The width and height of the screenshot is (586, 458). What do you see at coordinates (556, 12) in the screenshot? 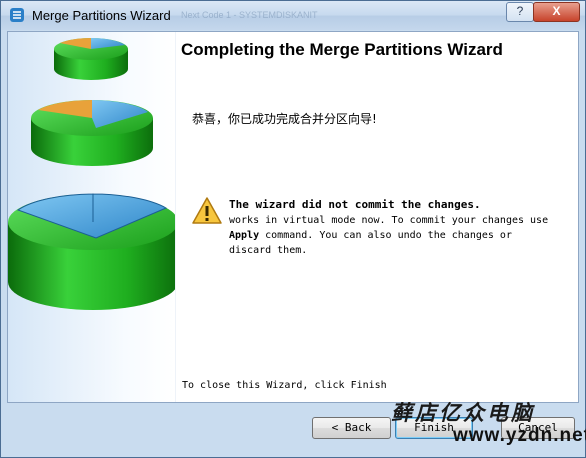
I see `close-button: X` at bounding box center [556, 12].